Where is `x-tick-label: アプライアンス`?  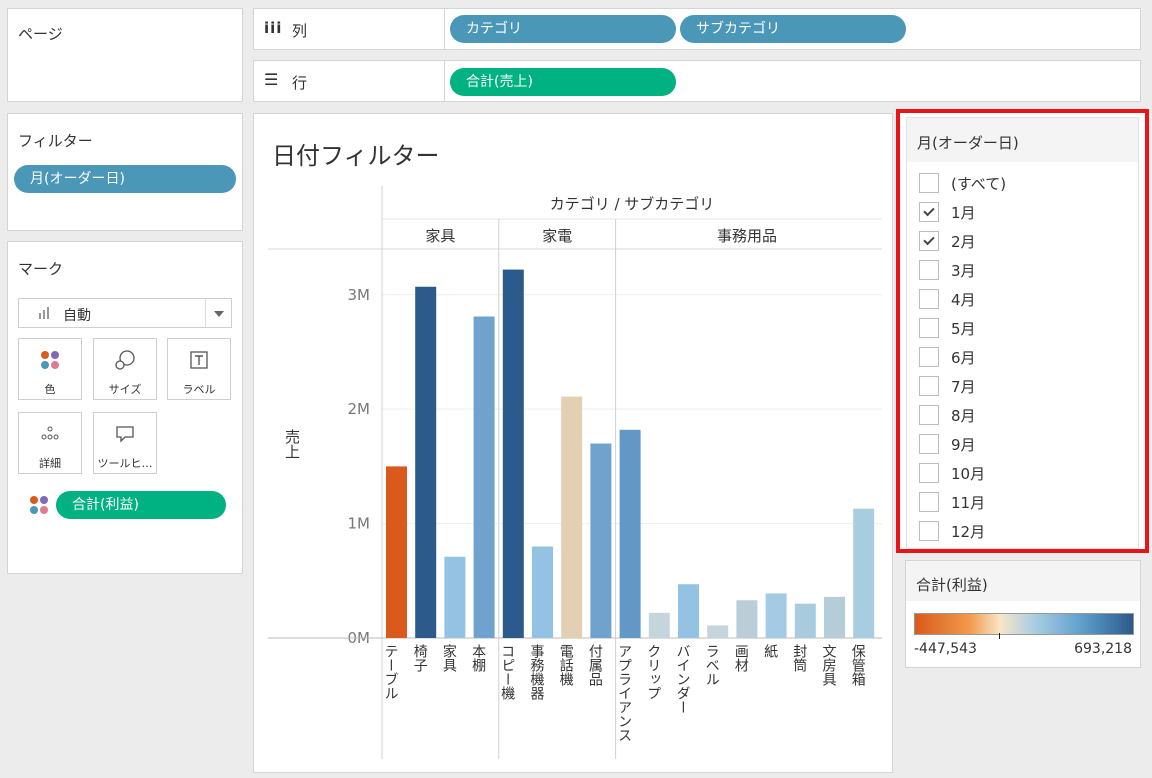 x-tick-label: アプライアンス is located at coordinates (624, 693).